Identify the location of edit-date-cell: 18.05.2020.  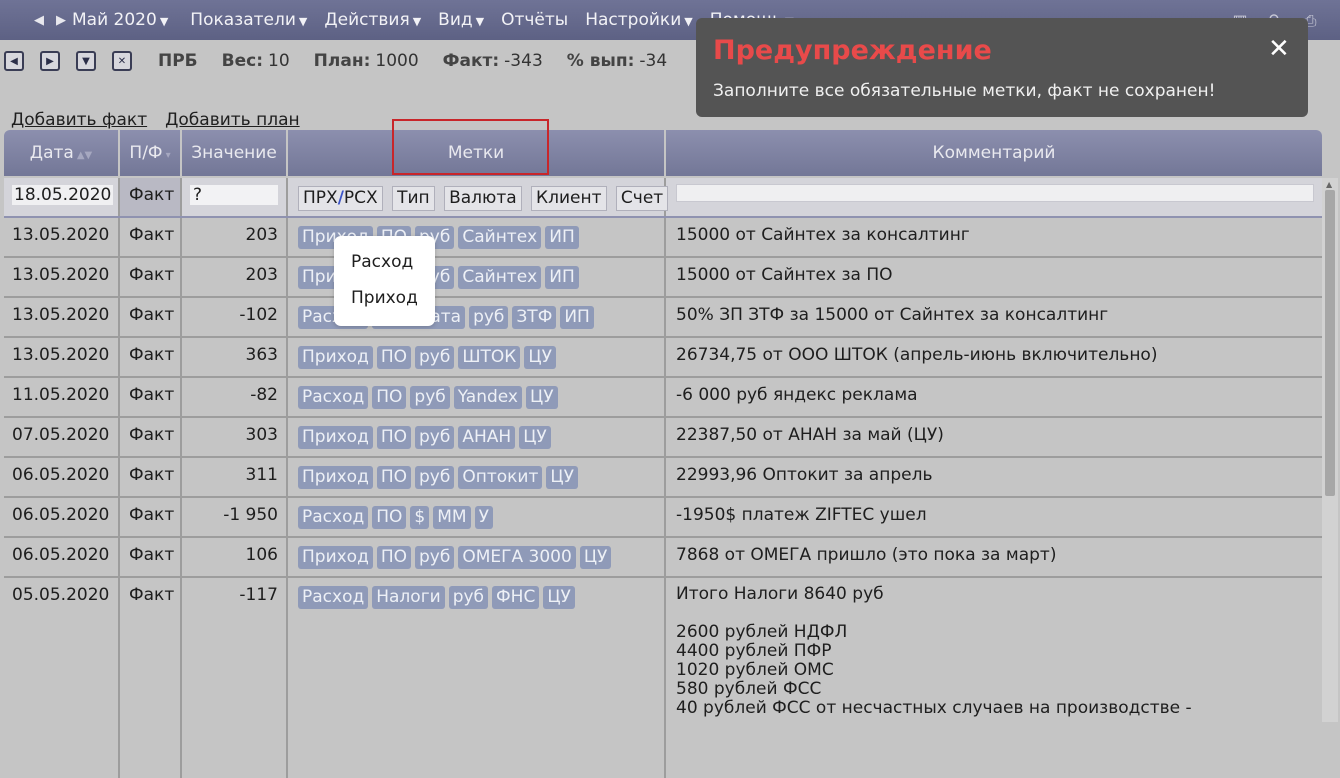
(62, 197).